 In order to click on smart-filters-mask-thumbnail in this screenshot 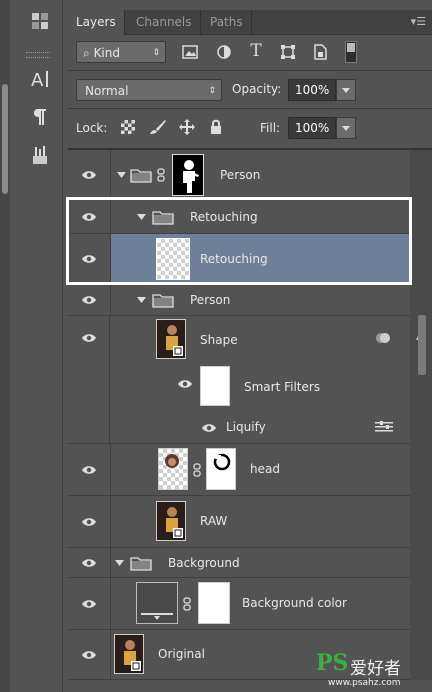, I will do `click(215, 386)`.